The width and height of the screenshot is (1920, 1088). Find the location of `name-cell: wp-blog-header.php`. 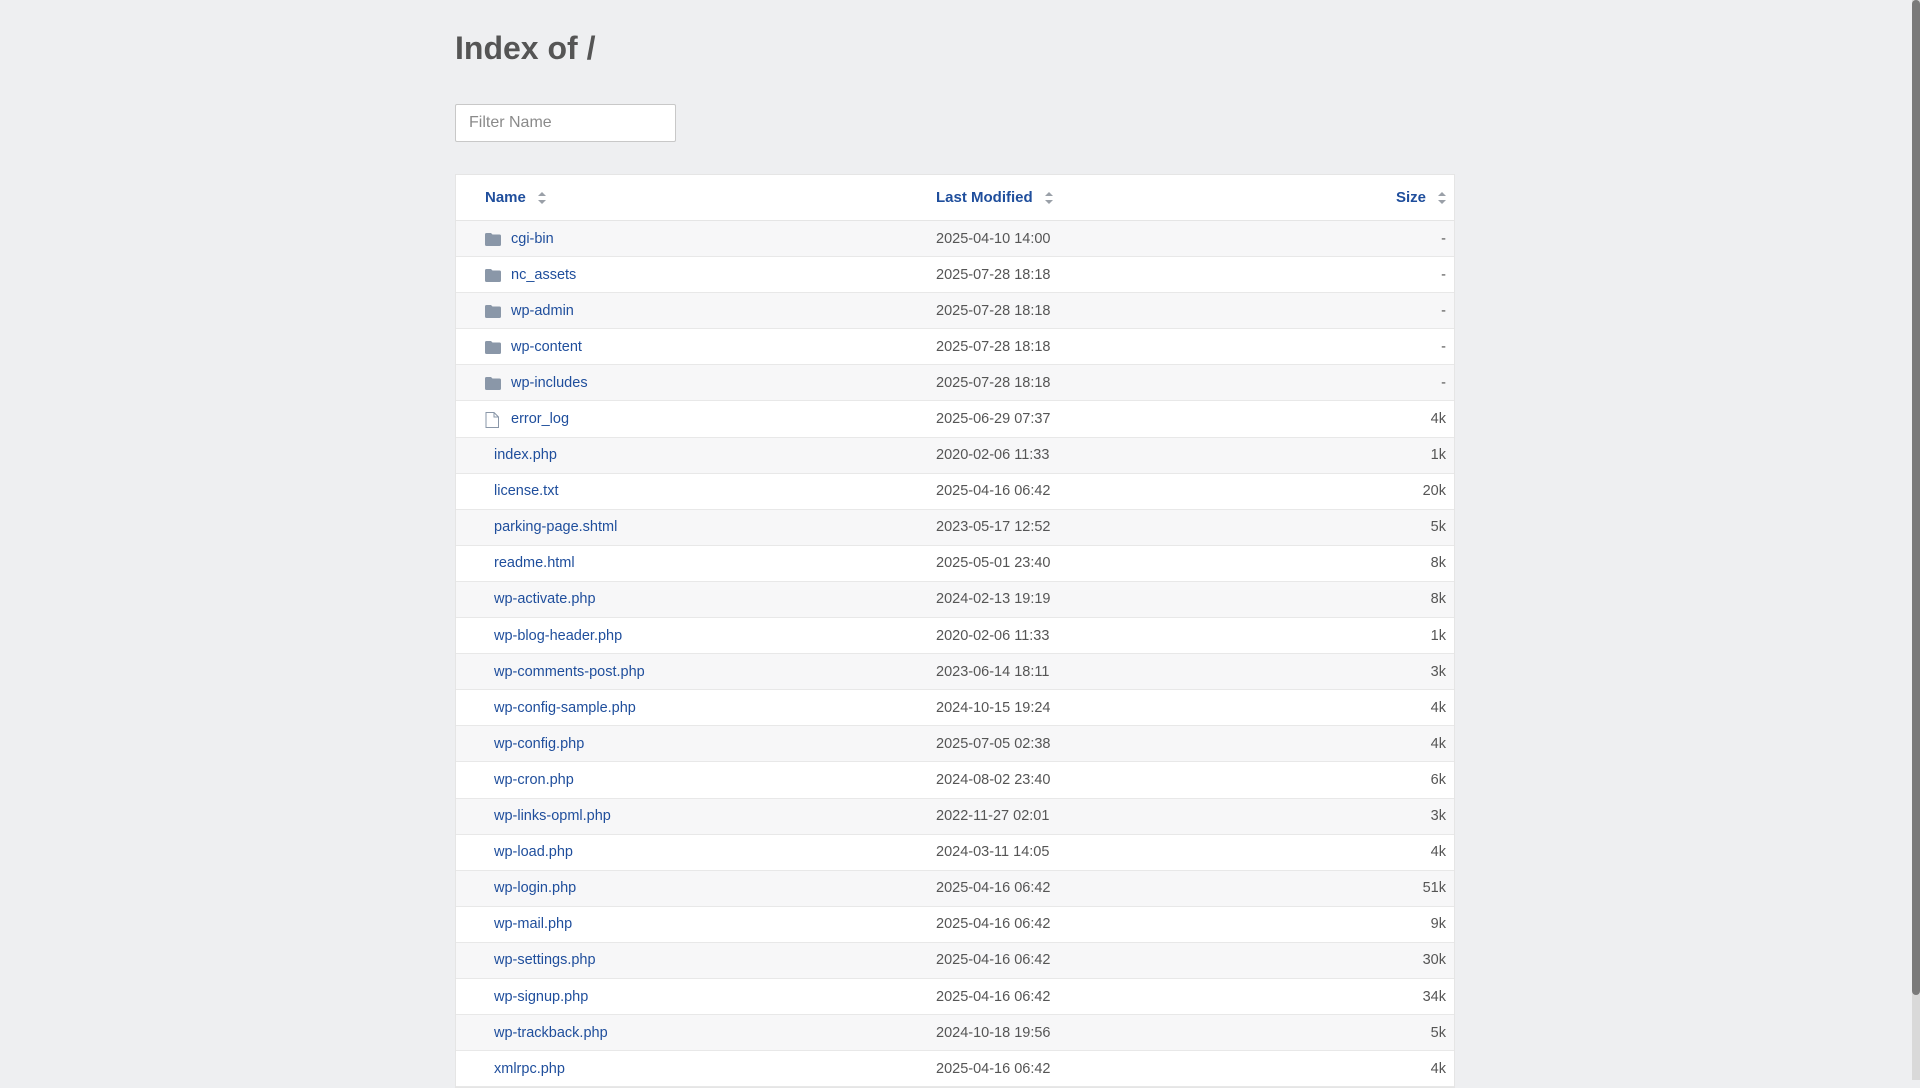

name-cell: wp-blog-header.php is located at coordinates (553, 635).